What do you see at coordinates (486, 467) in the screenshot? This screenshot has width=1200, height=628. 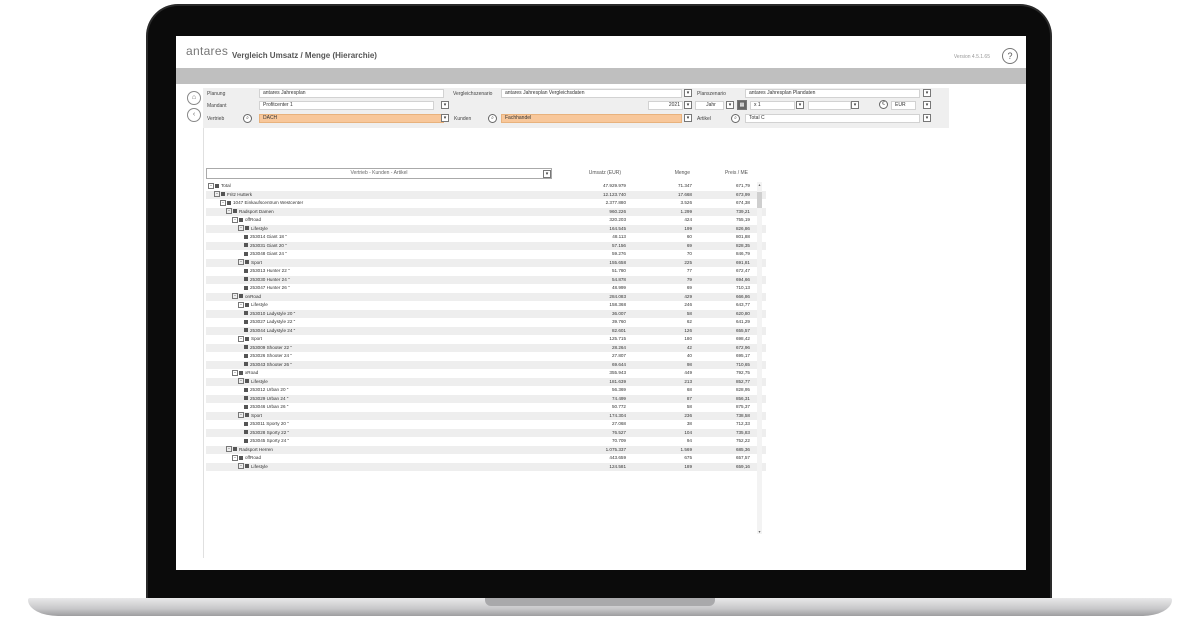 I see `table-row: − Lifestyle 124.581 189 659,16` at bounding box center [486, 467].